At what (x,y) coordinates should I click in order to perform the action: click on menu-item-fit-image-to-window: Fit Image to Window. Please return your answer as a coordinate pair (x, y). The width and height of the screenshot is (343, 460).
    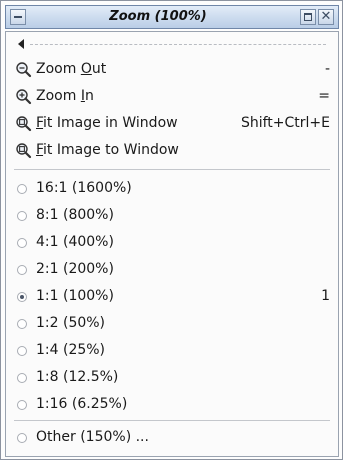
    Looking at the image, I should click on (172, 151).